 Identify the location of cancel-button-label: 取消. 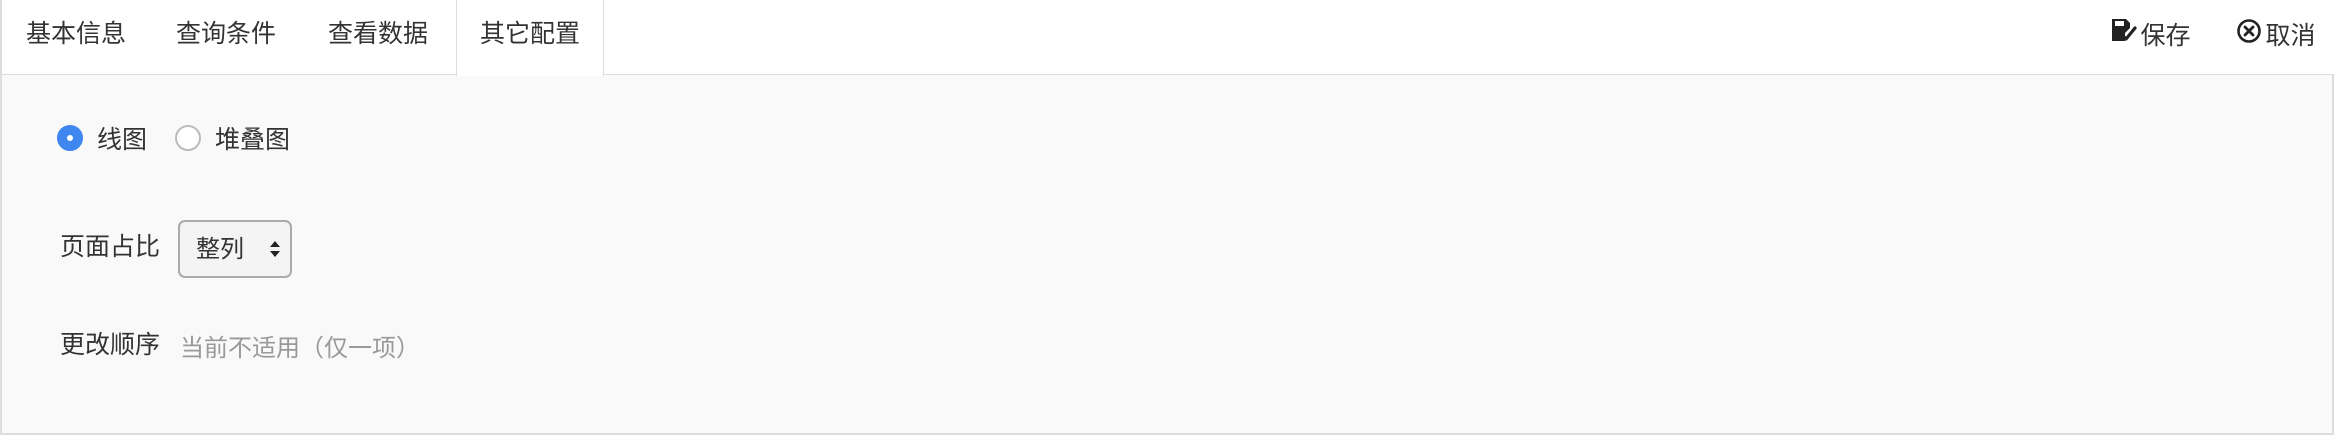
(2290, 35).